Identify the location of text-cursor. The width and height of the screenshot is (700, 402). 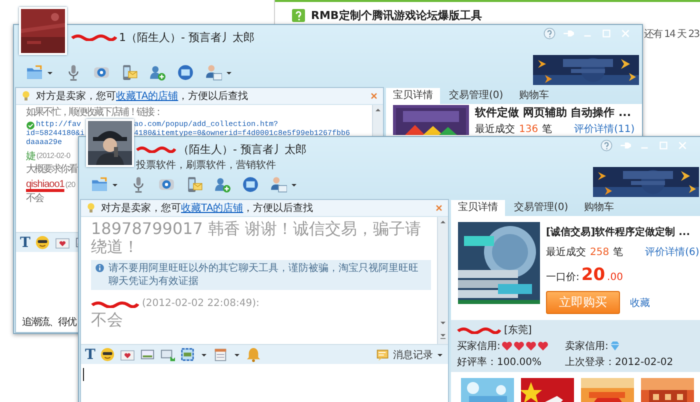
(83, 374).